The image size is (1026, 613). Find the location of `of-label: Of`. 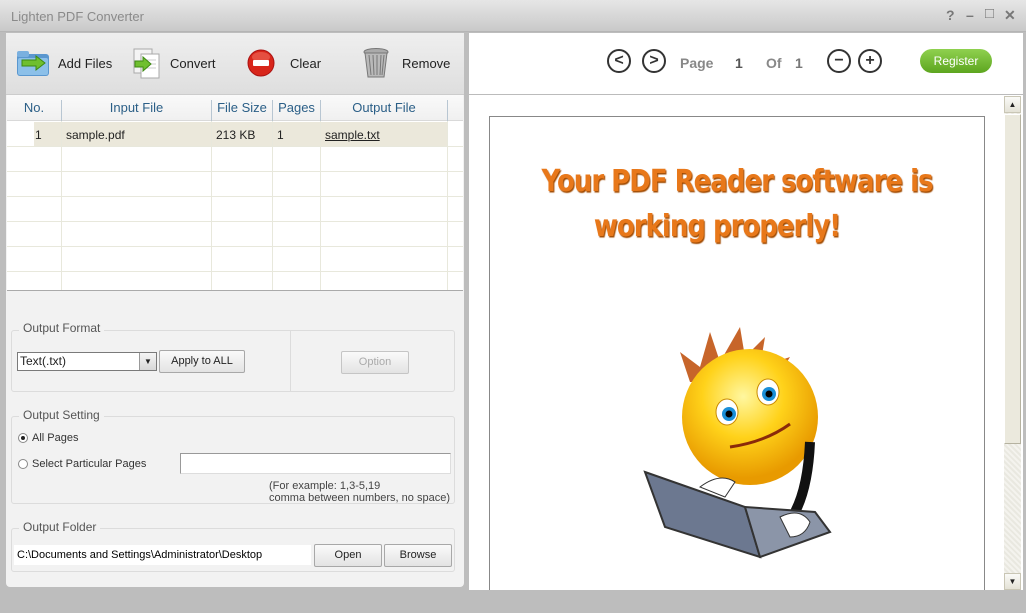

of-label: Of is located at coordinates (774, 63).